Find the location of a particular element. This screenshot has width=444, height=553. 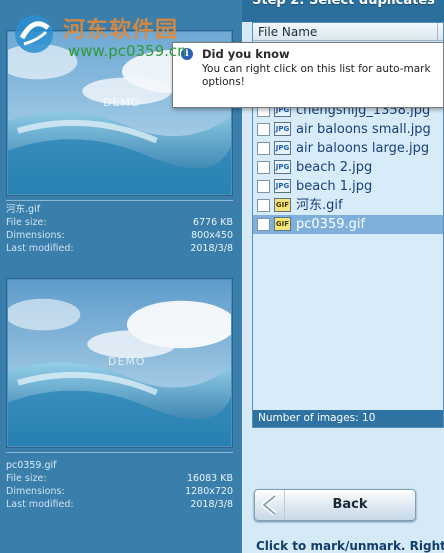

preview-filename: pc0359.gif is located at coordinates (31, 465).